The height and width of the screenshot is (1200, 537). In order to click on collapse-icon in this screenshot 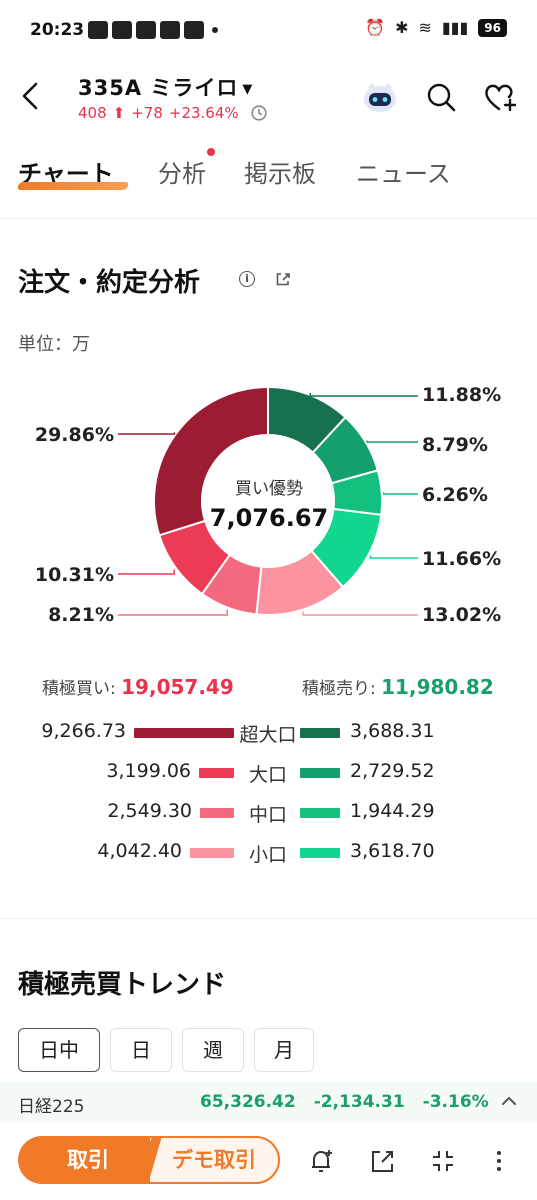, I will do `click(443, 1161)`.